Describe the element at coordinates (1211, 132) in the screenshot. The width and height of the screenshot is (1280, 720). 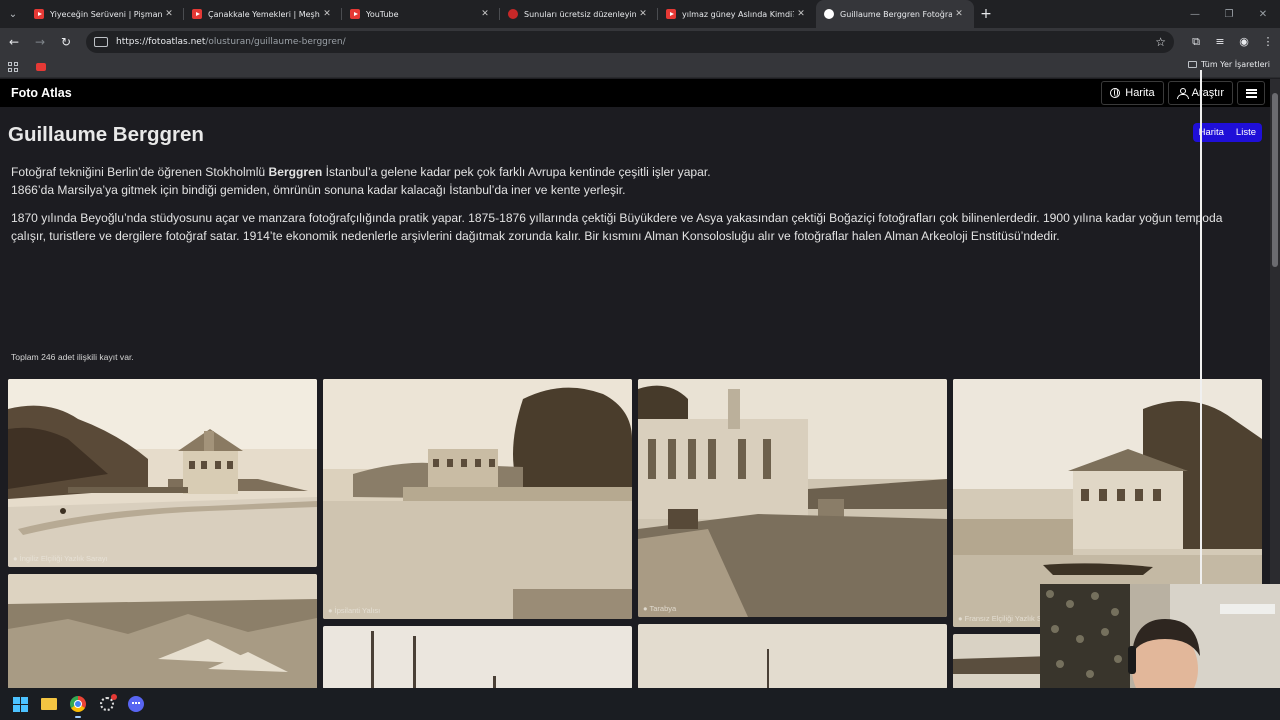
I see `map-view-button: Harita` at that location.